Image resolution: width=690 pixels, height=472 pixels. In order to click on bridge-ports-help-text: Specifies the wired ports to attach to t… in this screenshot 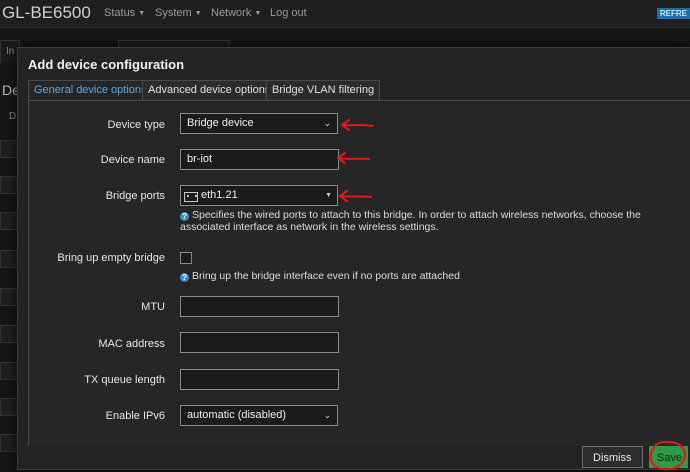, I will do `click(410, 221)`.